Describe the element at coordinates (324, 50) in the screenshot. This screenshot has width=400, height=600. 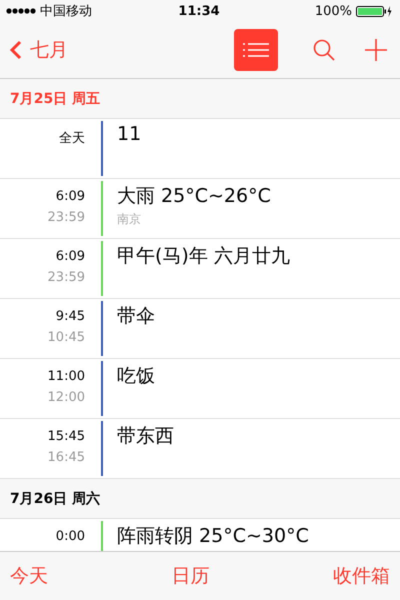
I see `search-icon` at that location.